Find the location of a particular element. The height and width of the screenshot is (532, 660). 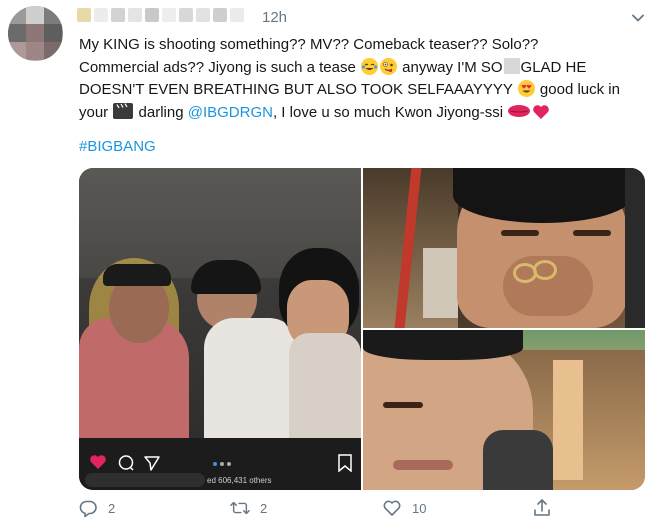

share-action is located at coordinates (542, 508).